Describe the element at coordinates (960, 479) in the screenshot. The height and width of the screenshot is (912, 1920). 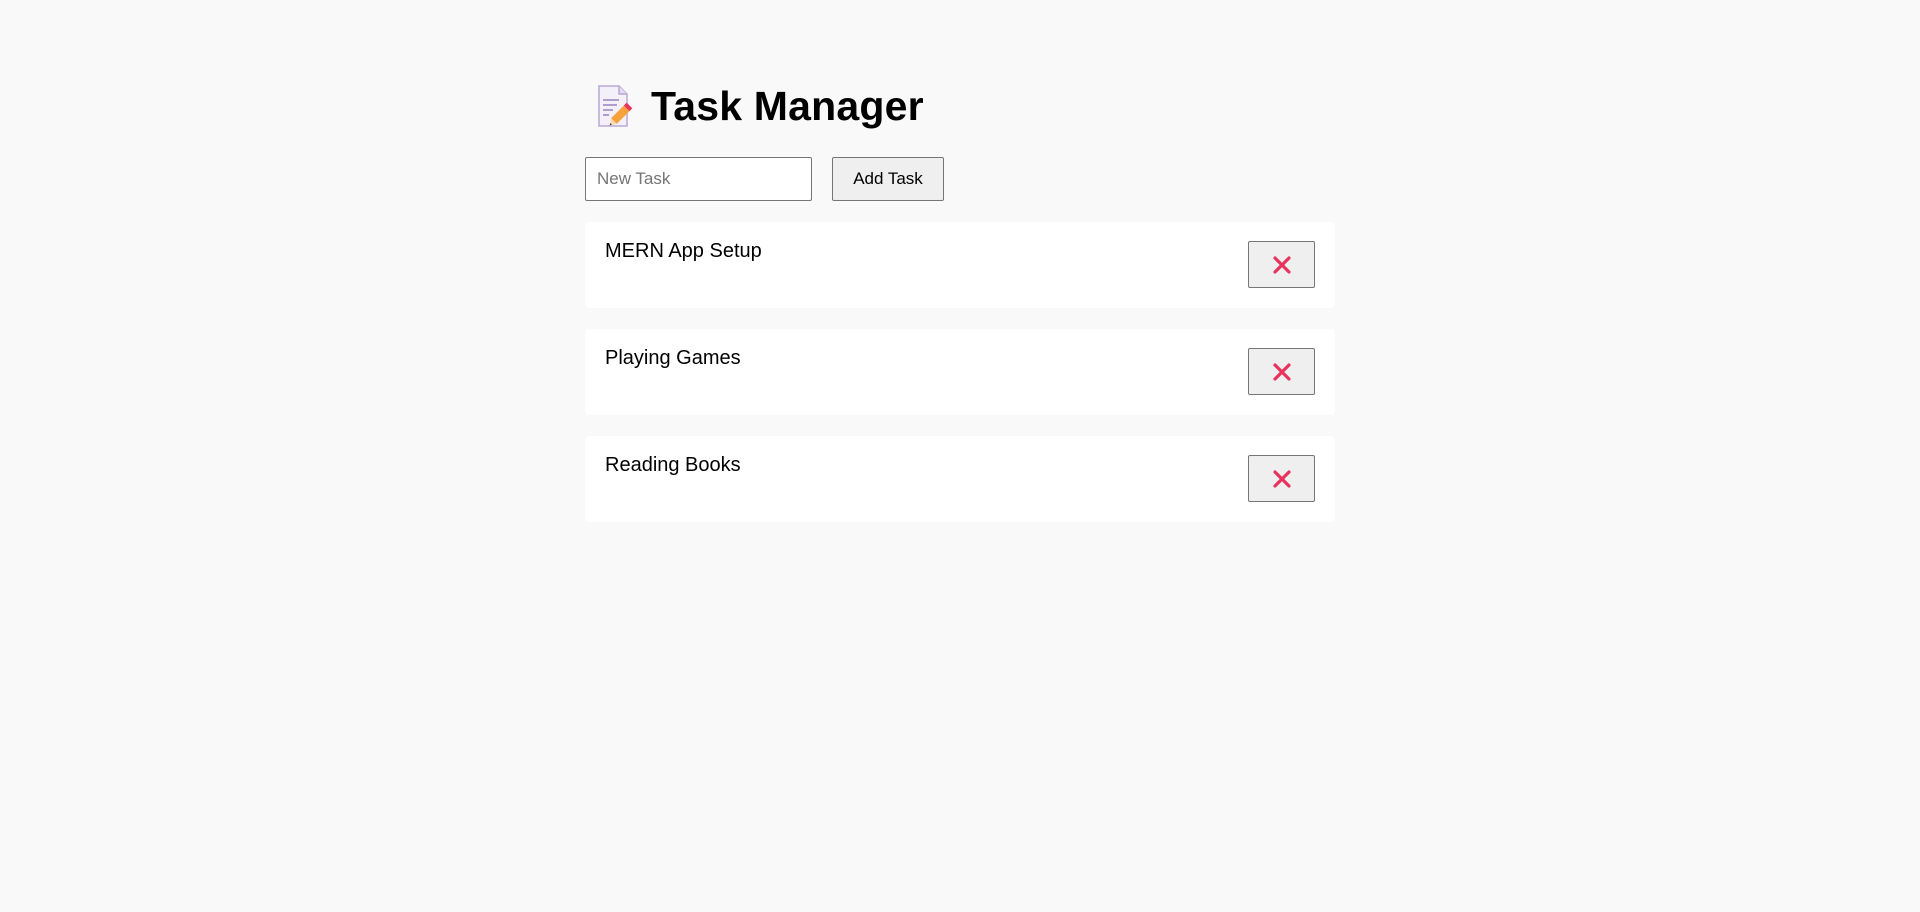
I see `task-item: Reading Books` at that location.